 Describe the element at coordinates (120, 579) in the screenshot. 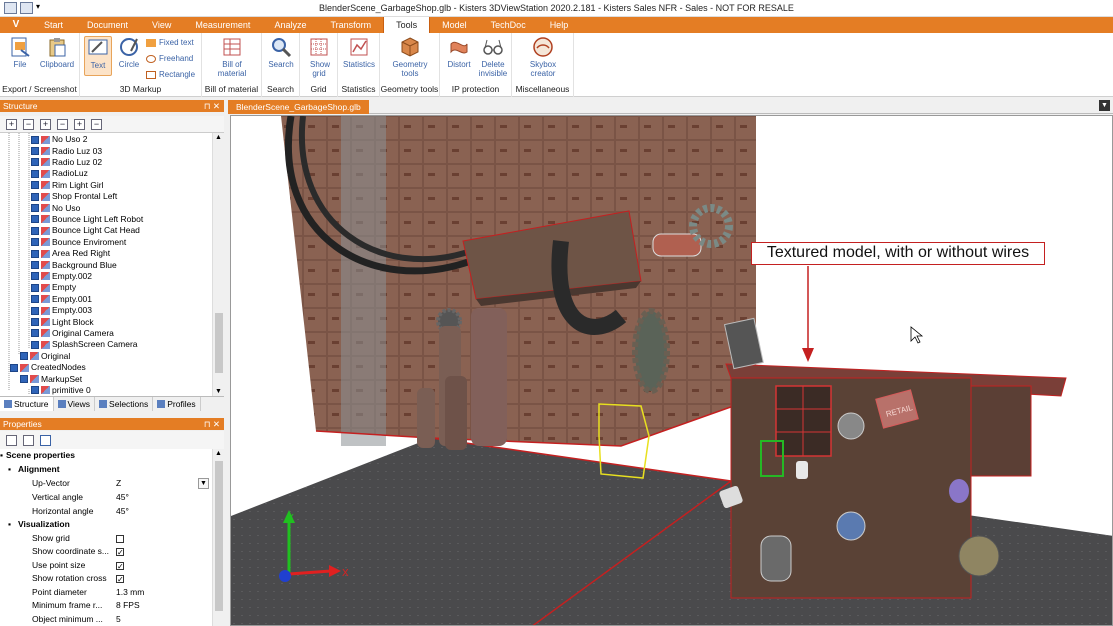

I see `show-rotation-cross-checkbox: ✓` at that location.